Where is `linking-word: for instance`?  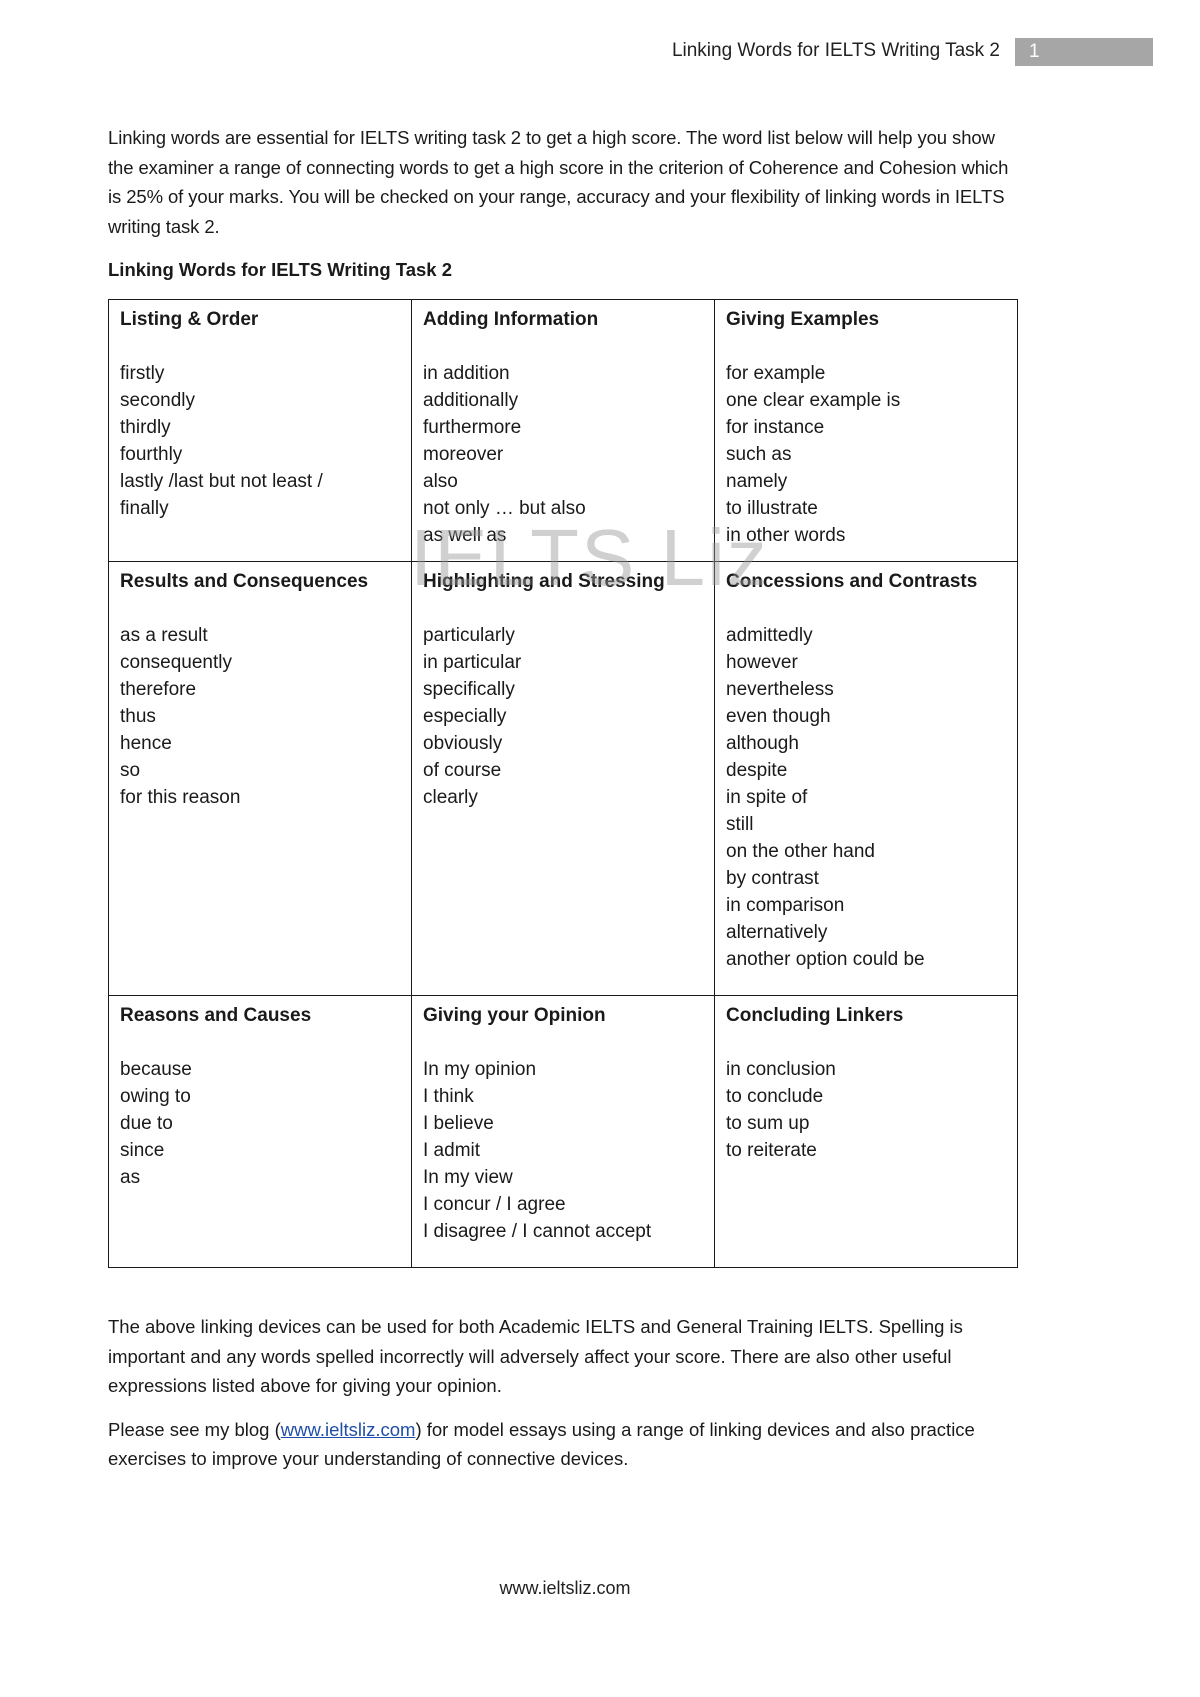 linking-word: for instance is located at coordinates (775, 427).